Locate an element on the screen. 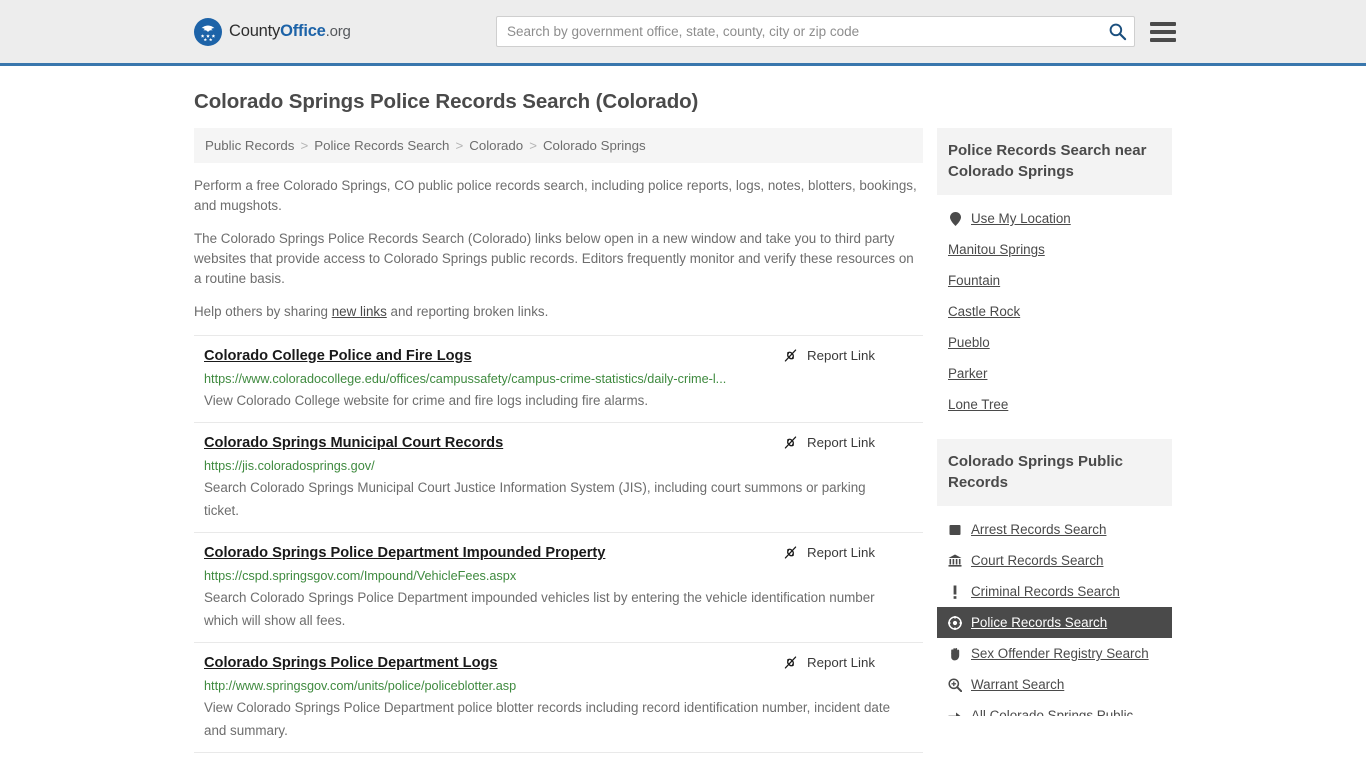 This screenshot has width=1366, height=768. search-button is located at coordinates (1117, 31).